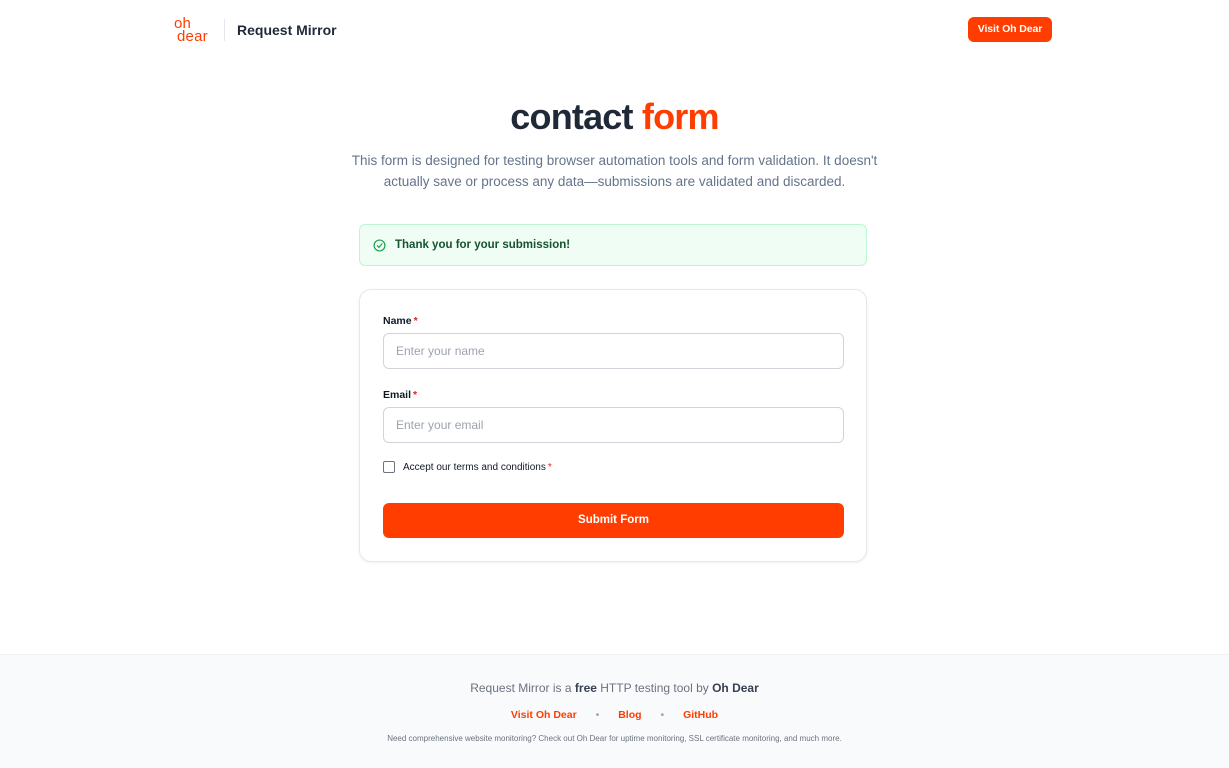 This screenshot has height=768, width=1229. What do you see at coordinates (614, 30) in the screenshot?
I see `site-header: oh dear Request Mirror Visit Oh Dear` at bounding box center [614, 30].